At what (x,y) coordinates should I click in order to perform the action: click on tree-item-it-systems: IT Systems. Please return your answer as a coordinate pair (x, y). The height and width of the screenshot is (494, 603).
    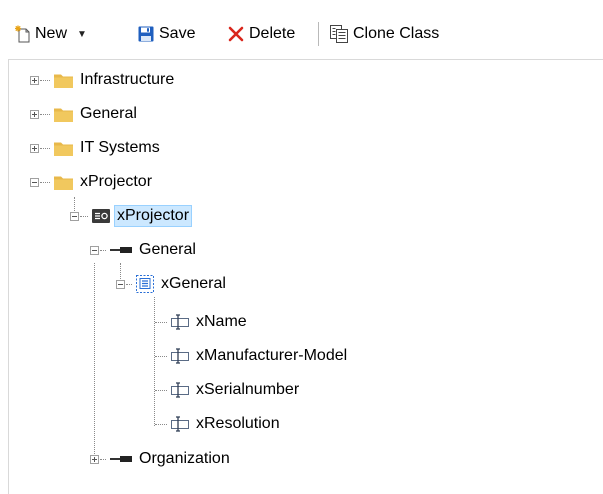
    Looking at the image, I should click on (96, 148).